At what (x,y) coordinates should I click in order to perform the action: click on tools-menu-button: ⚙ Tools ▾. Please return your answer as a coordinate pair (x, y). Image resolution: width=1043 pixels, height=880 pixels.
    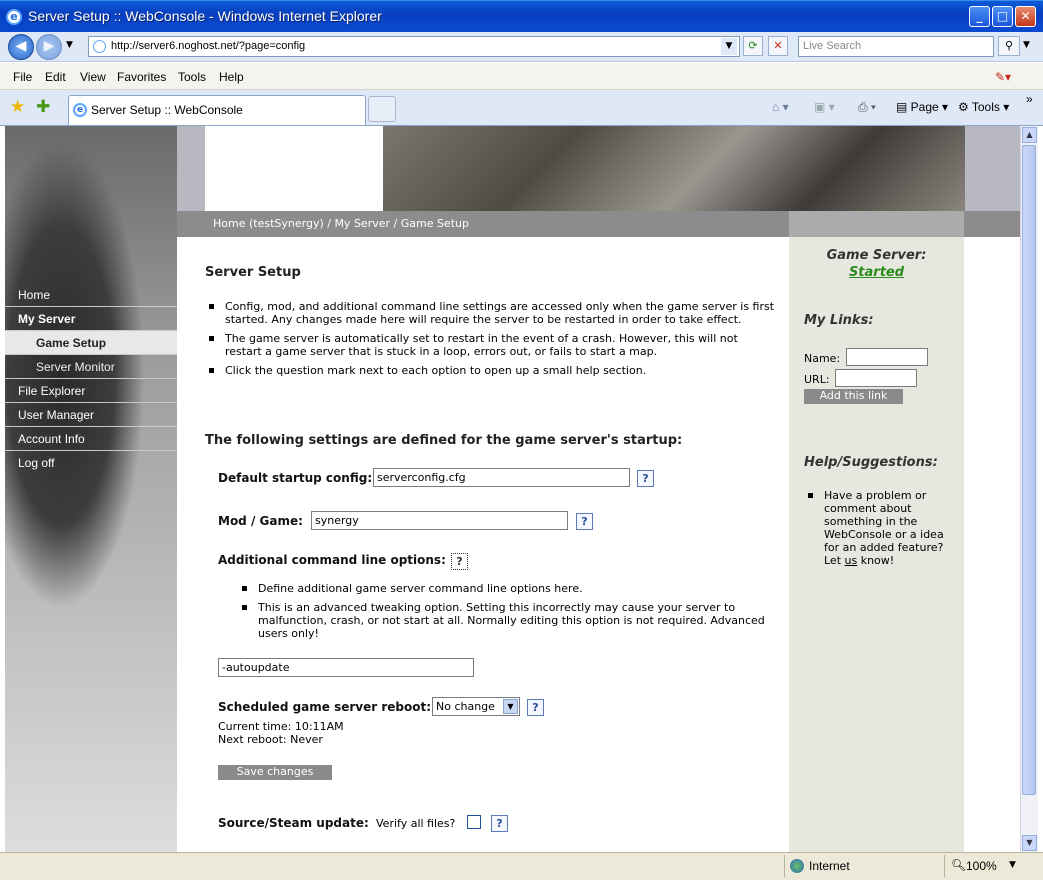
    Looking at the image, I should click on (983, 107).